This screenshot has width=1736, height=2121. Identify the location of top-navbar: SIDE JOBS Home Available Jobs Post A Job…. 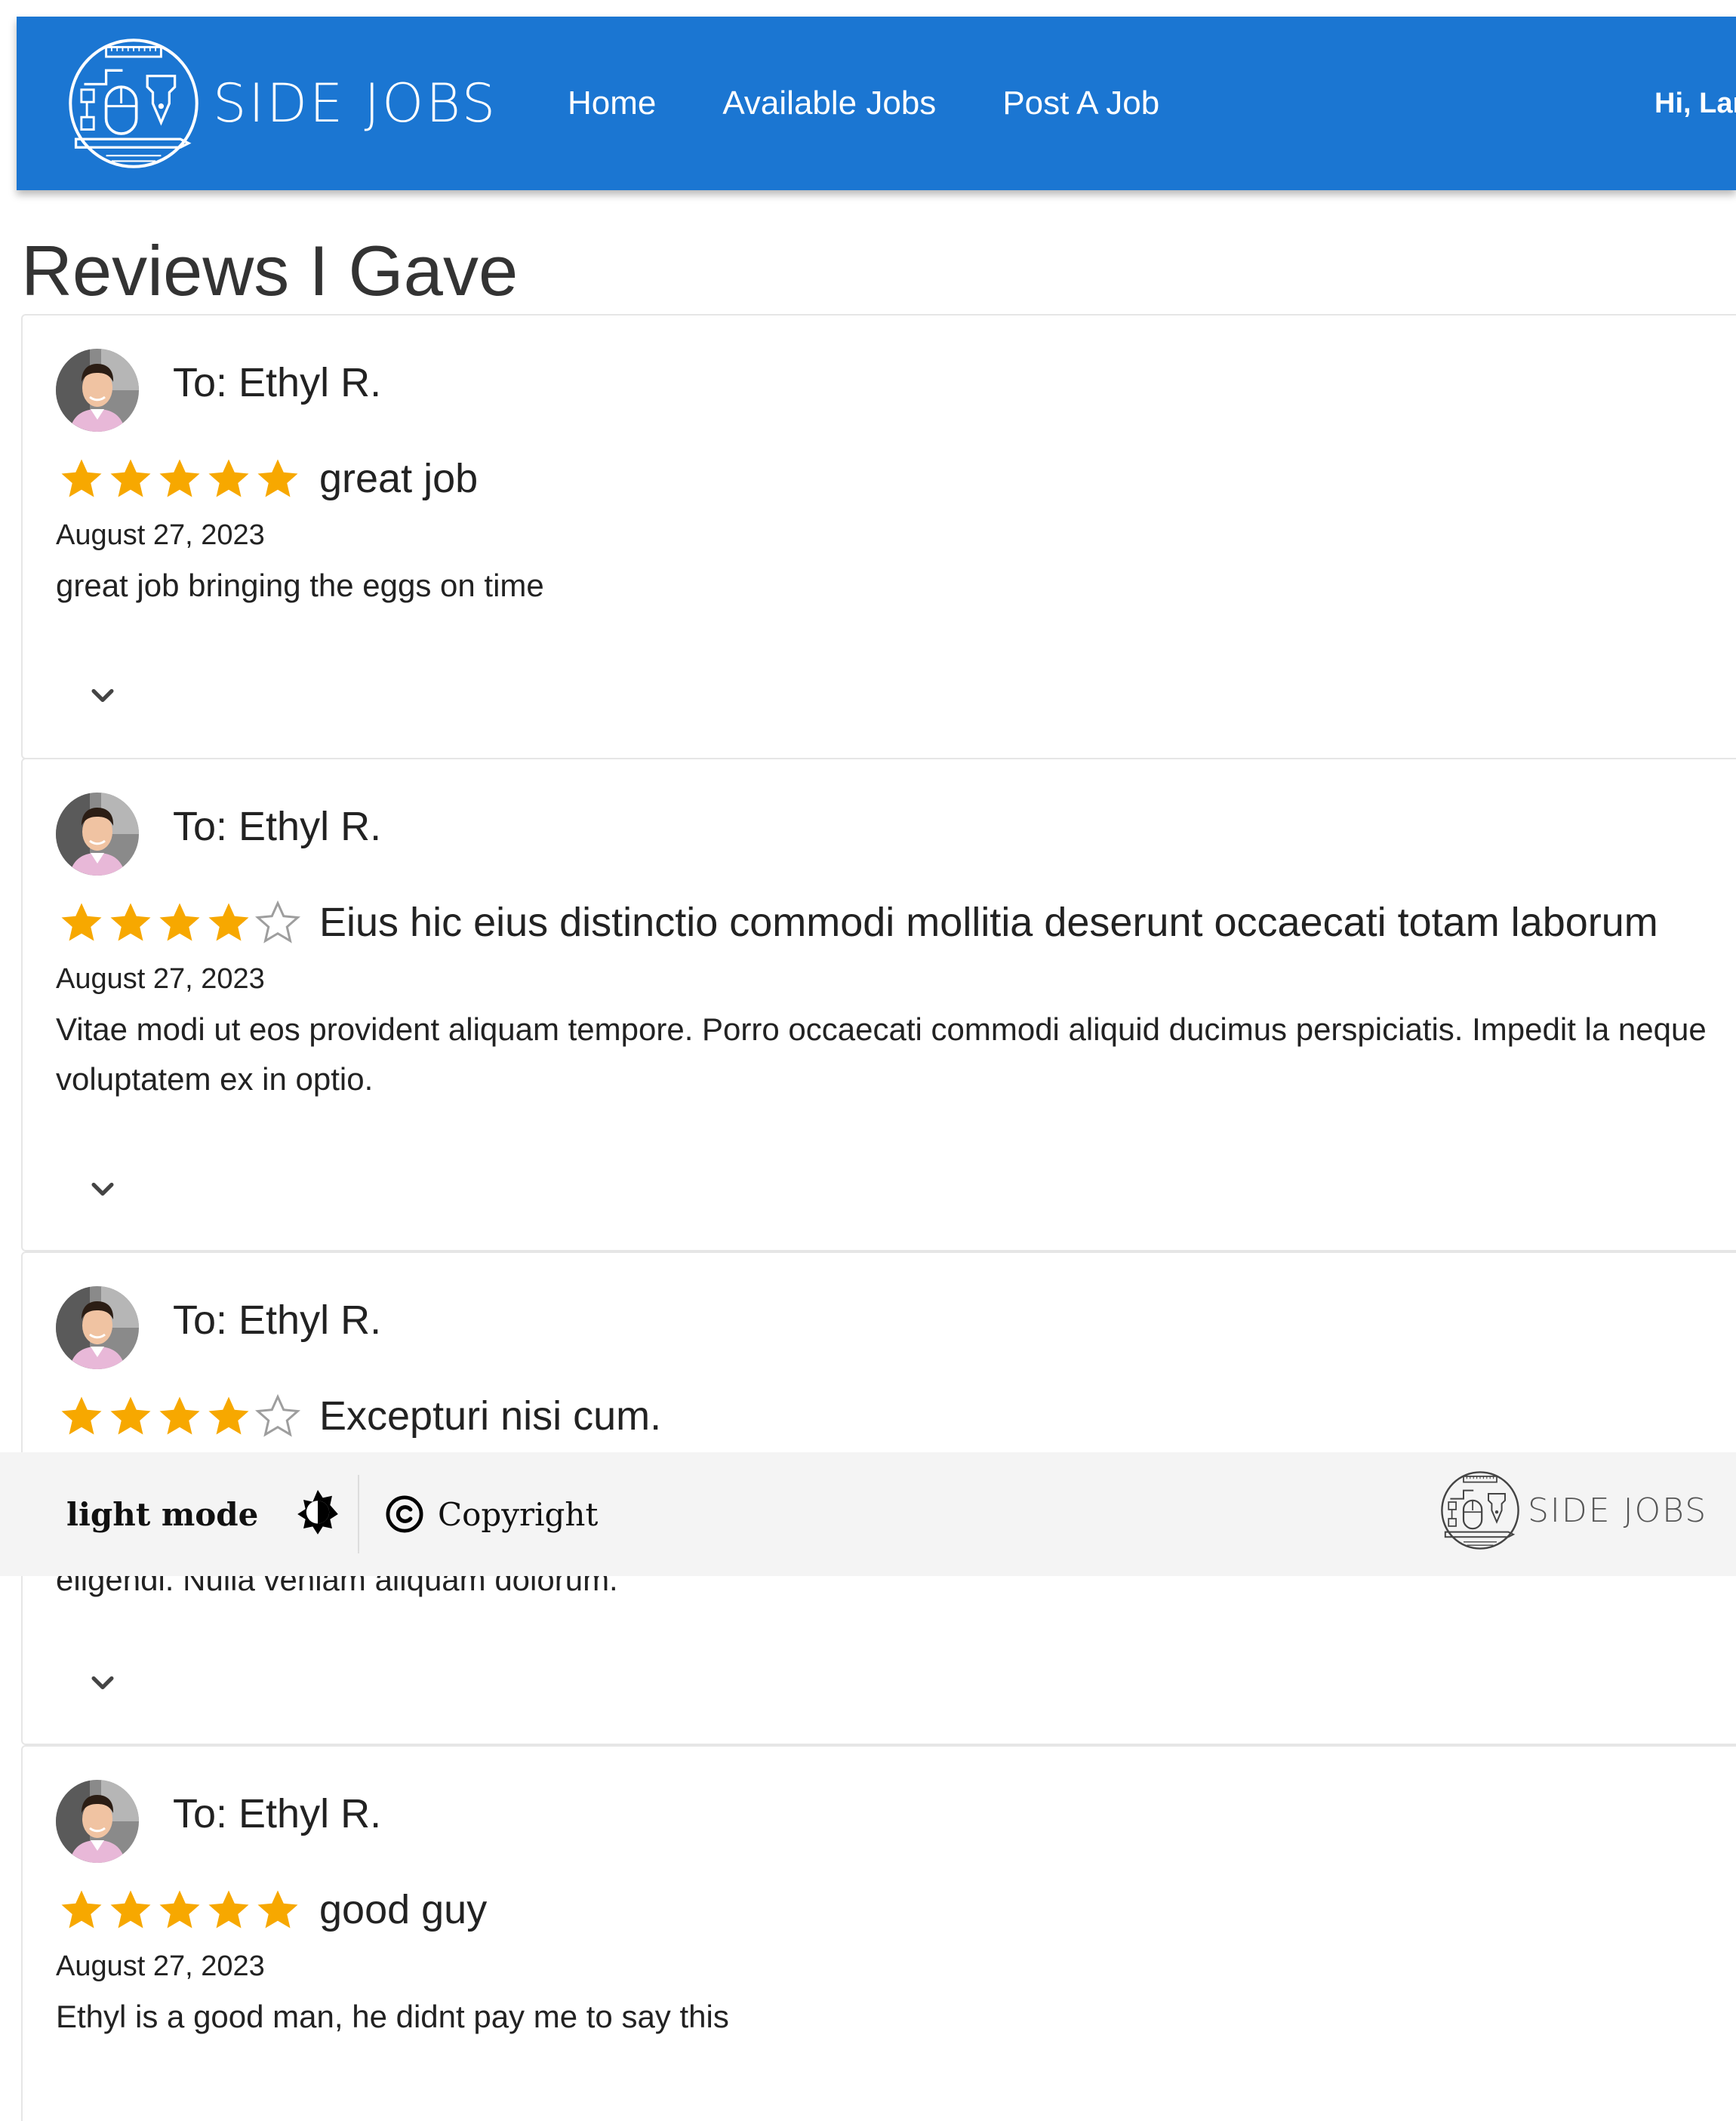
(877, 103).